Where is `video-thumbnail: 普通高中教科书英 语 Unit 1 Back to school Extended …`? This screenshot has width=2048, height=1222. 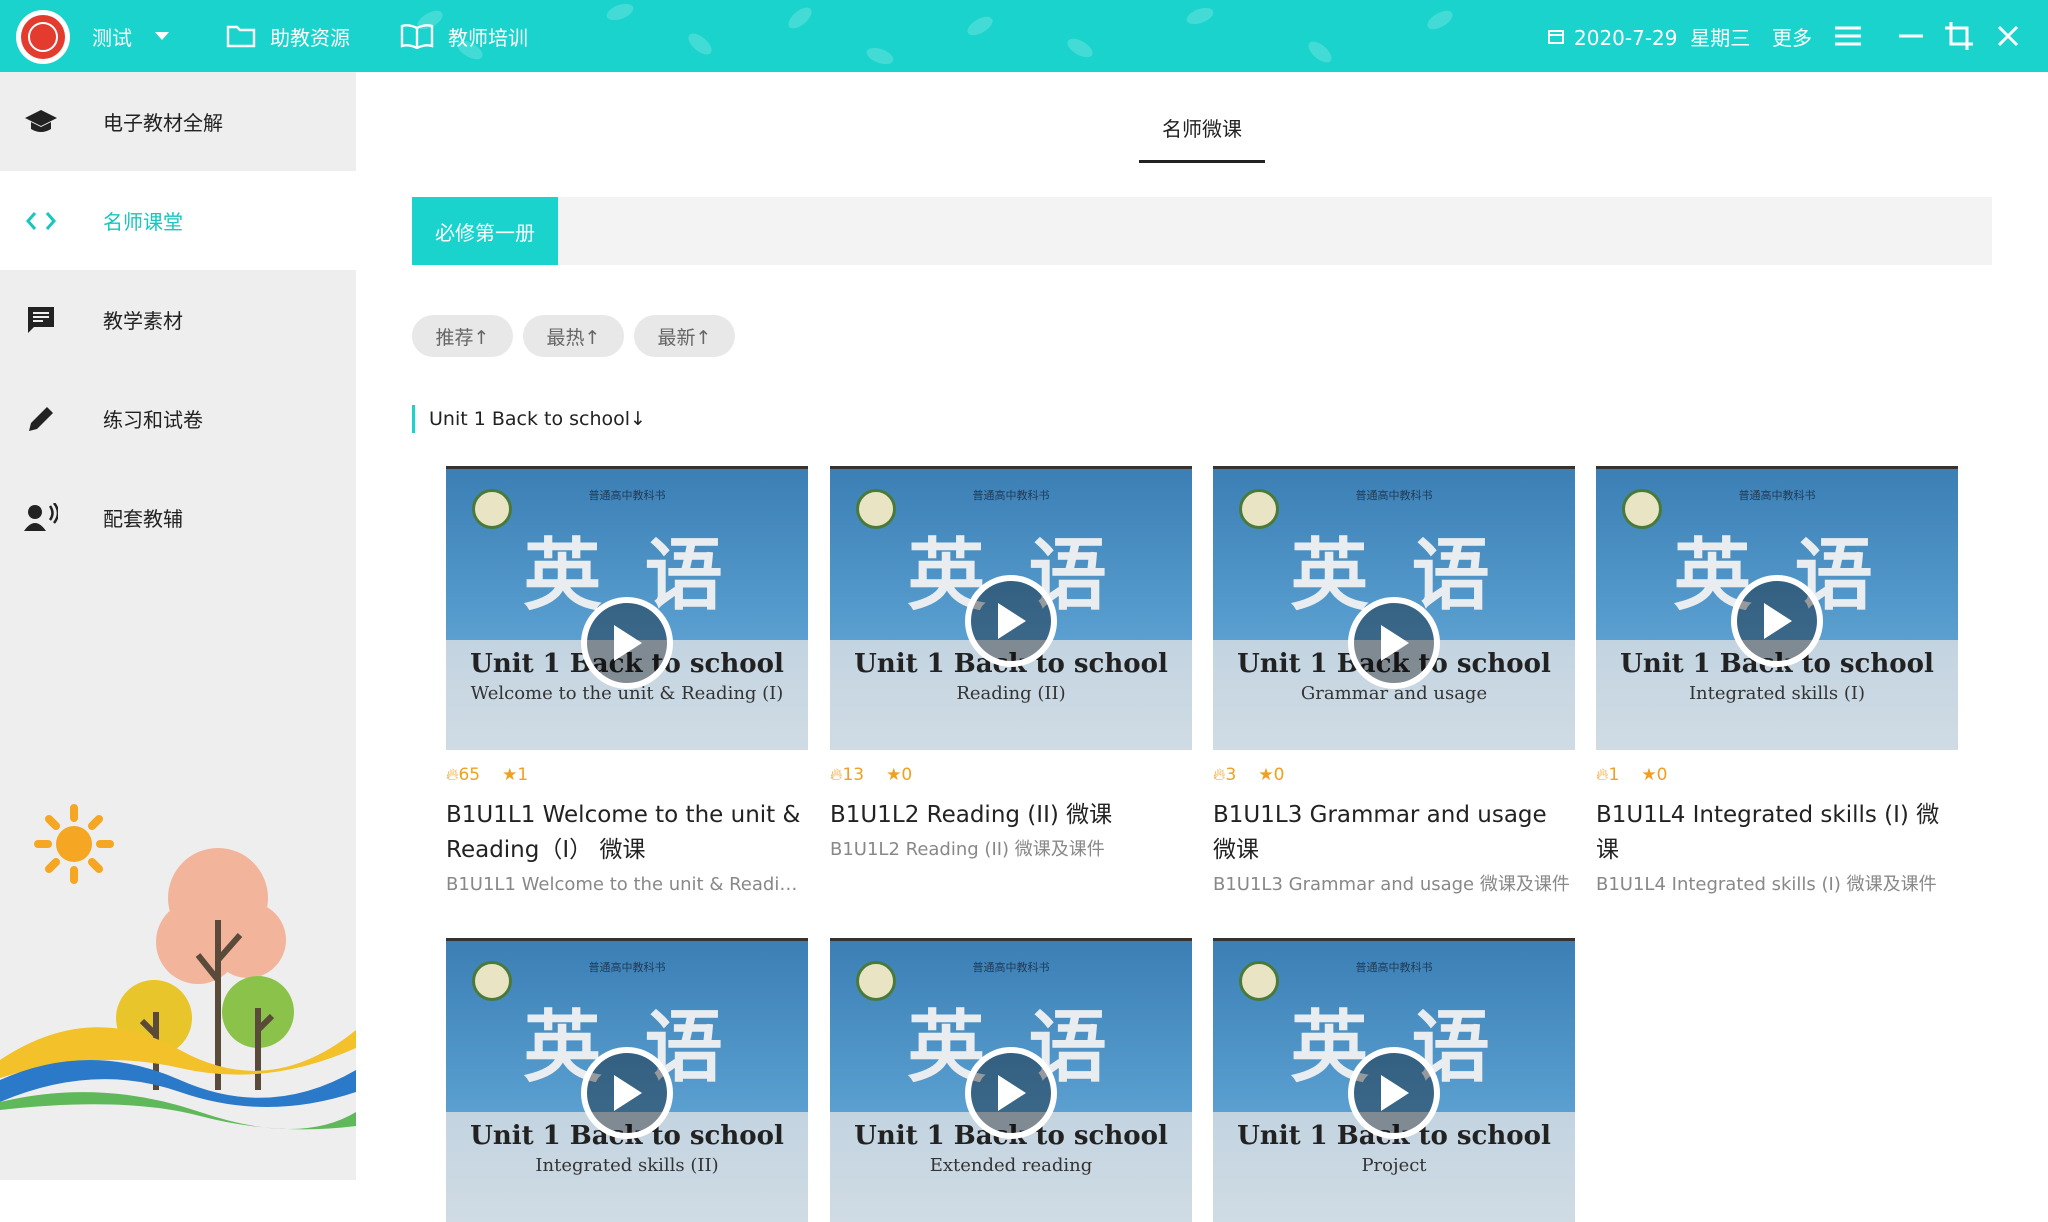
video-thumbnail: 普通高中教科书英 语 Unit 1 Back to school Extended … is located at coordinates (1011, 1080).